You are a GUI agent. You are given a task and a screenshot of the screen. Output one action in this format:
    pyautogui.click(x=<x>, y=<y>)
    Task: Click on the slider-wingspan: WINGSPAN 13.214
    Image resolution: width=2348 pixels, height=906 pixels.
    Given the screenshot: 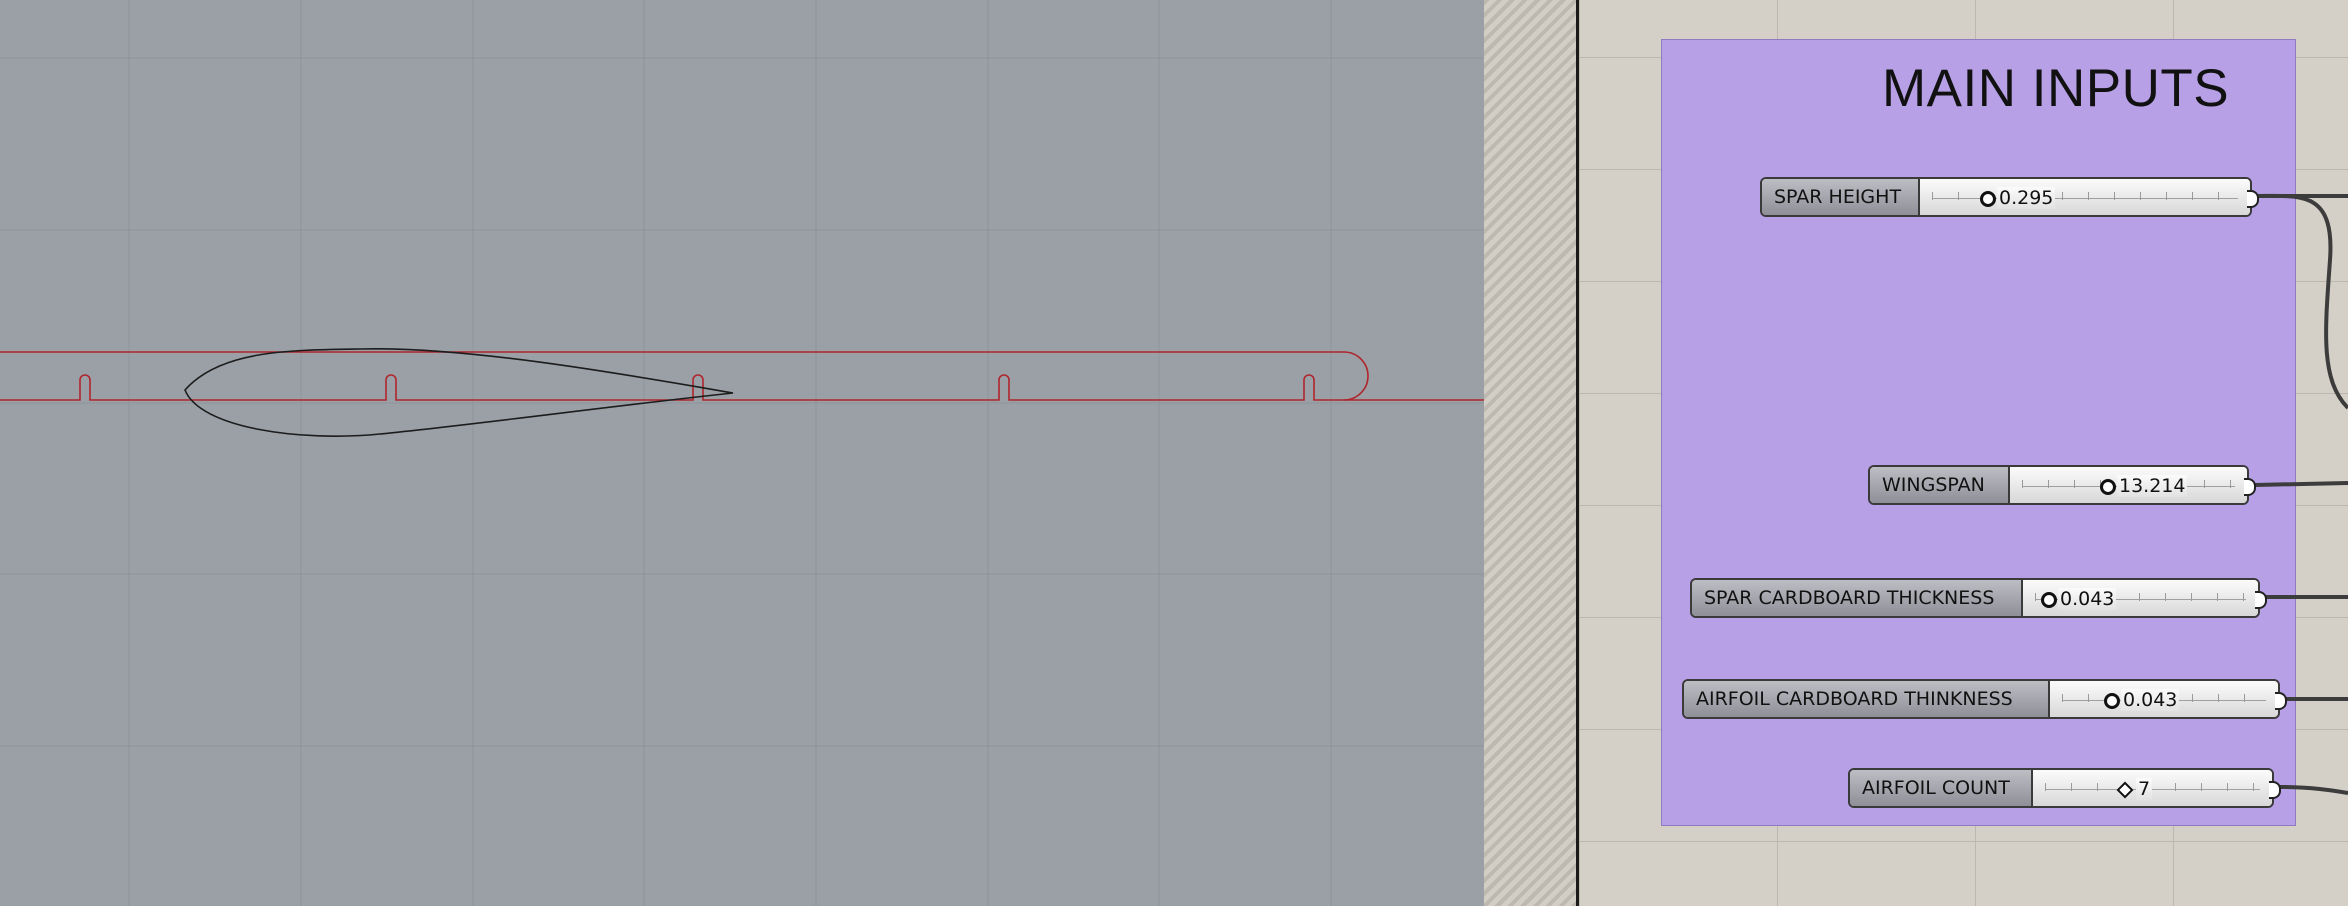 What is the action you would take?
    pyautogui.click(x=2062, y=485)
    